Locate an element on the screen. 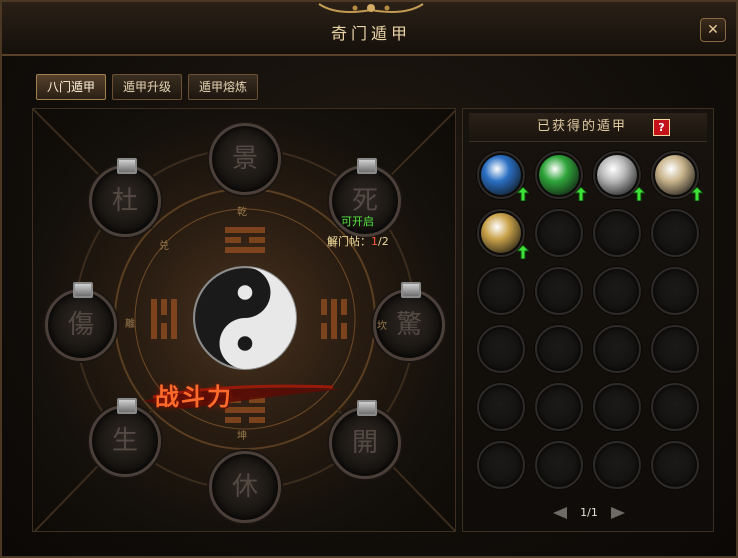  gate-jing: 景 is located at coordinates (245, 159).